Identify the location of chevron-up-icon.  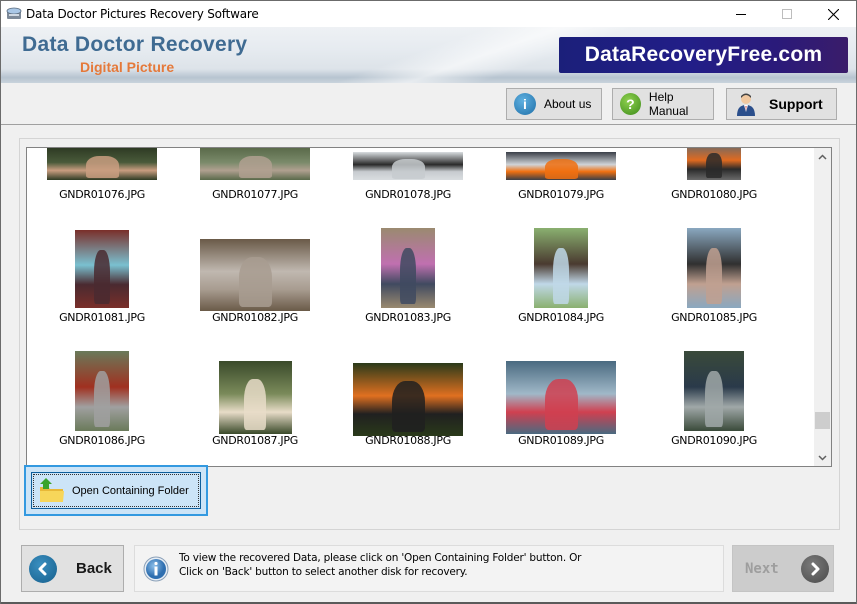
(822, 156).